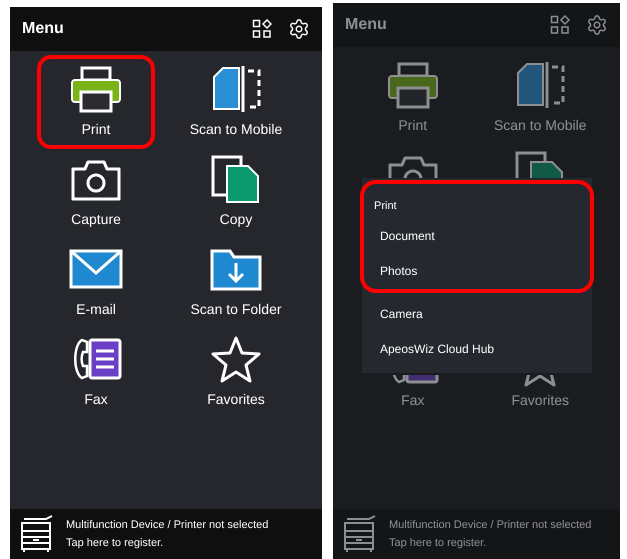  Describe the element at coordinates (477, 349) in the screenshot. I see `menu-item: ApeosWiz Cloud Hub` at that location.